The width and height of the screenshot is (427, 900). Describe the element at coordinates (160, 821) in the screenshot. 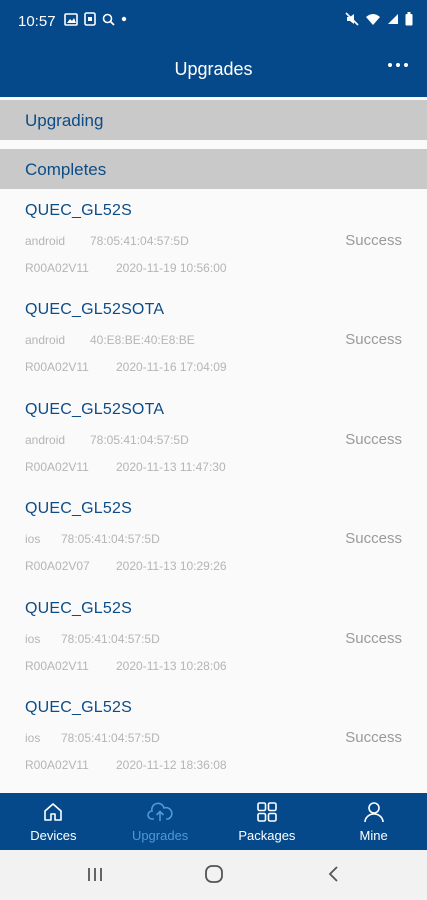

I see `nav-upgrades: Upgrades` at that location.